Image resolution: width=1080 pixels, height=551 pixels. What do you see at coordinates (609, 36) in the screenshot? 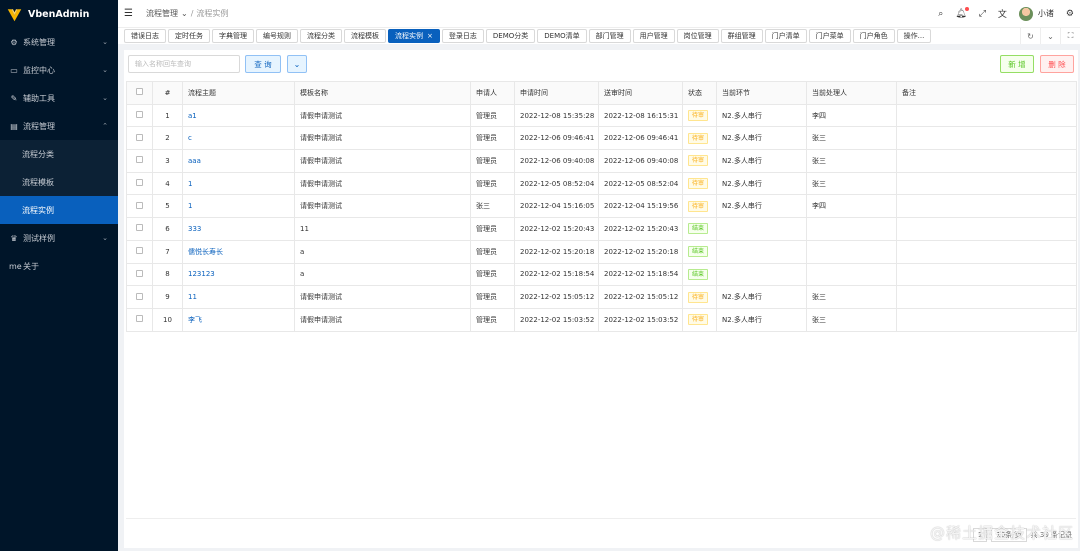
I see `tab-10: 部门管理` at bounding box center [609, 36].